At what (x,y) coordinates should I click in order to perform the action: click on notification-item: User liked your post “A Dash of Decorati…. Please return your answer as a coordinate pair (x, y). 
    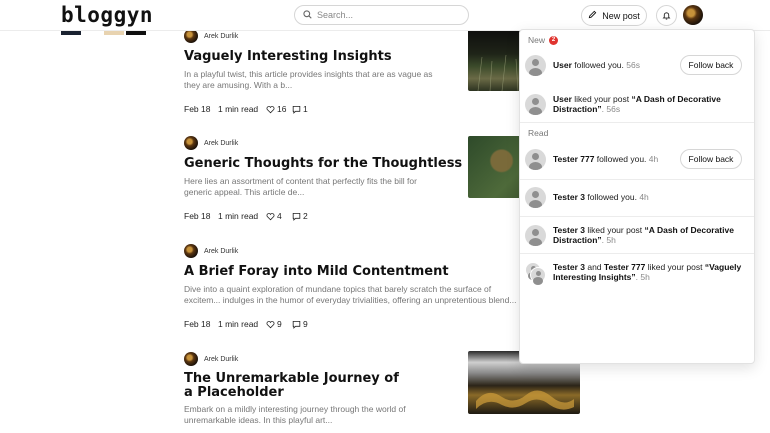
    Looking at the image, I should click on (637, 104).